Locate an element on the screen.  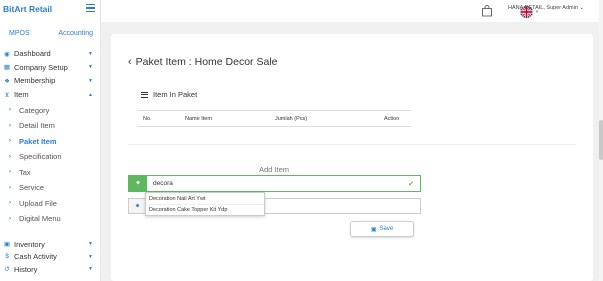
accounting-link: Accounting is located at coordinates (75, 33).